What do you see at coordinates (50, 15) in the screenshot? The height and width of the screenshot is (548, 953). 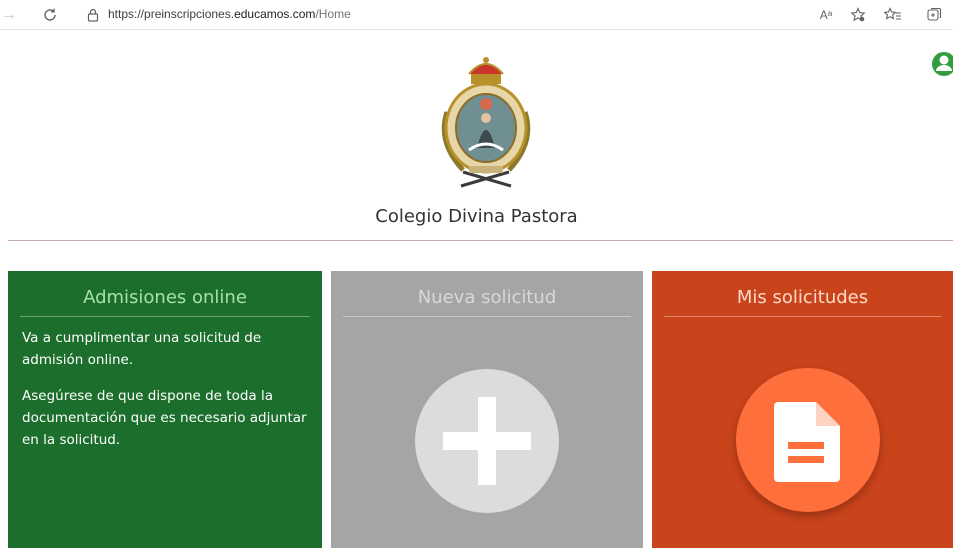 I see `refresh-icon` at bounding box center [50, 15].